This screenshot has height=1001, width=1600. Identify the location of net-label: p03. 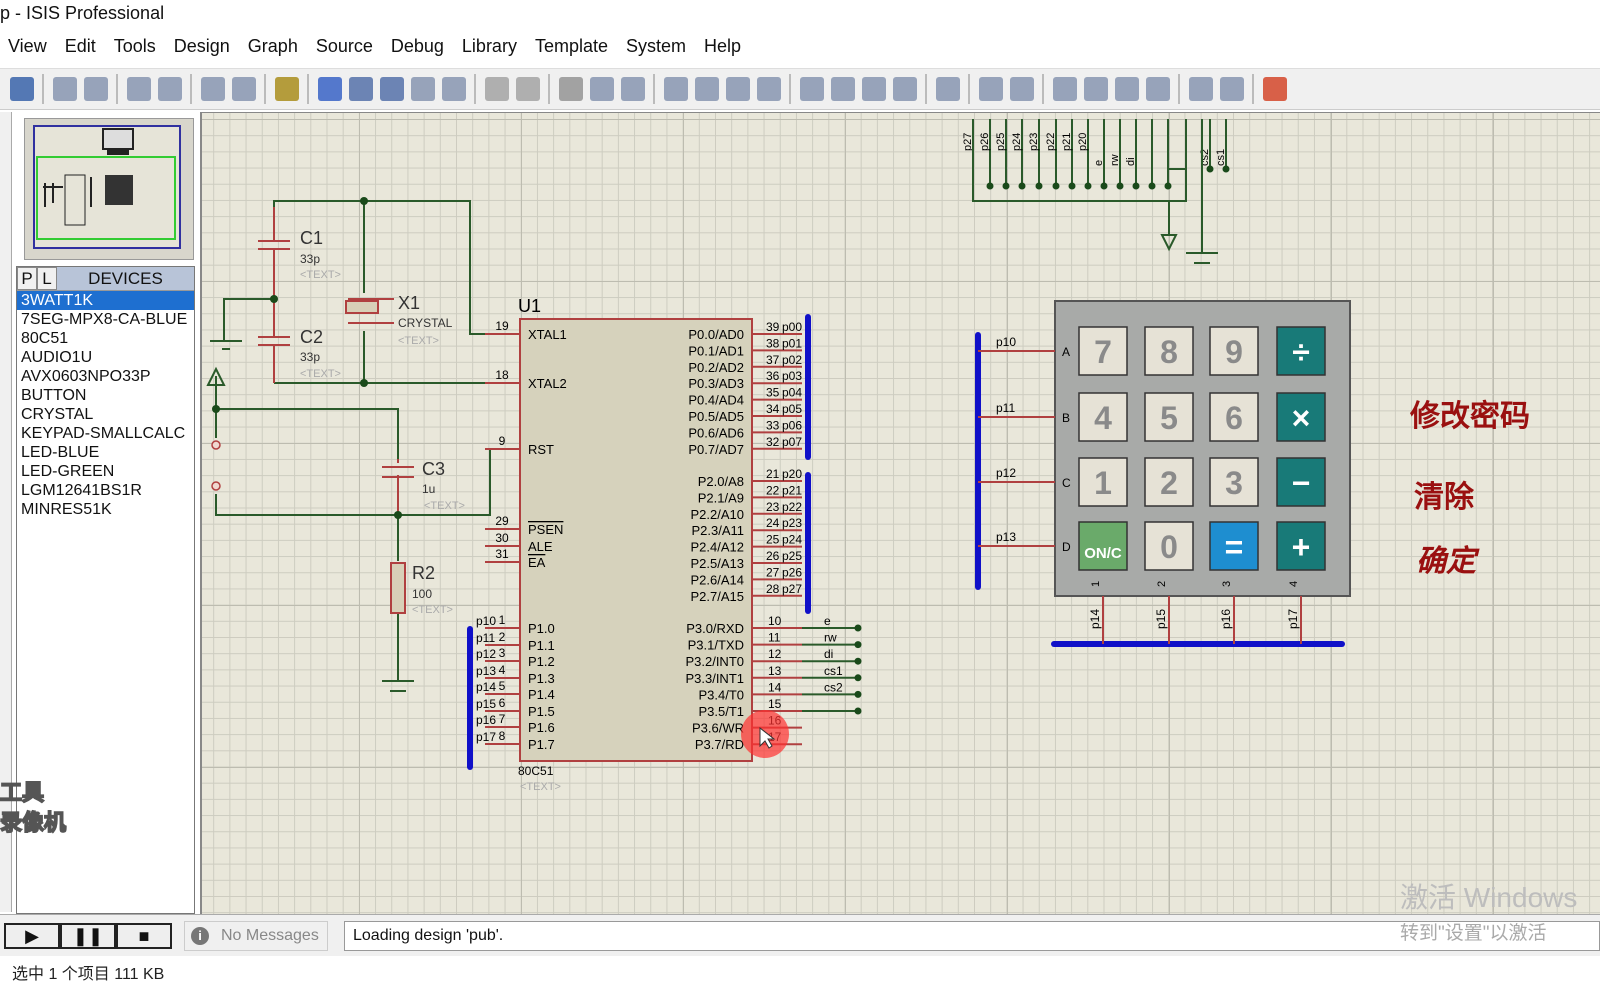
(792, 376).